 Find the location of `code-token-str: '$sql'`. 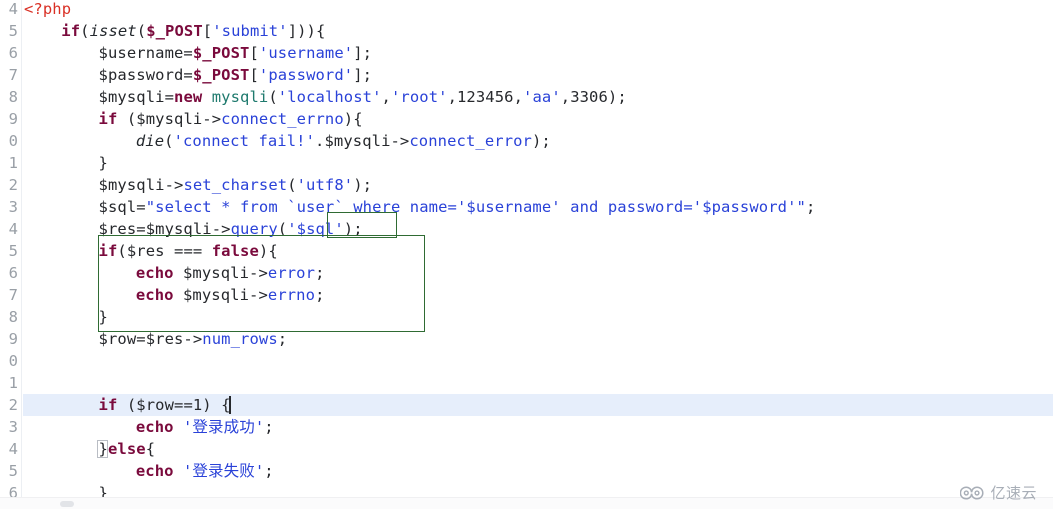

code-token-str: '$sql' is located at coordinates (315, 229).